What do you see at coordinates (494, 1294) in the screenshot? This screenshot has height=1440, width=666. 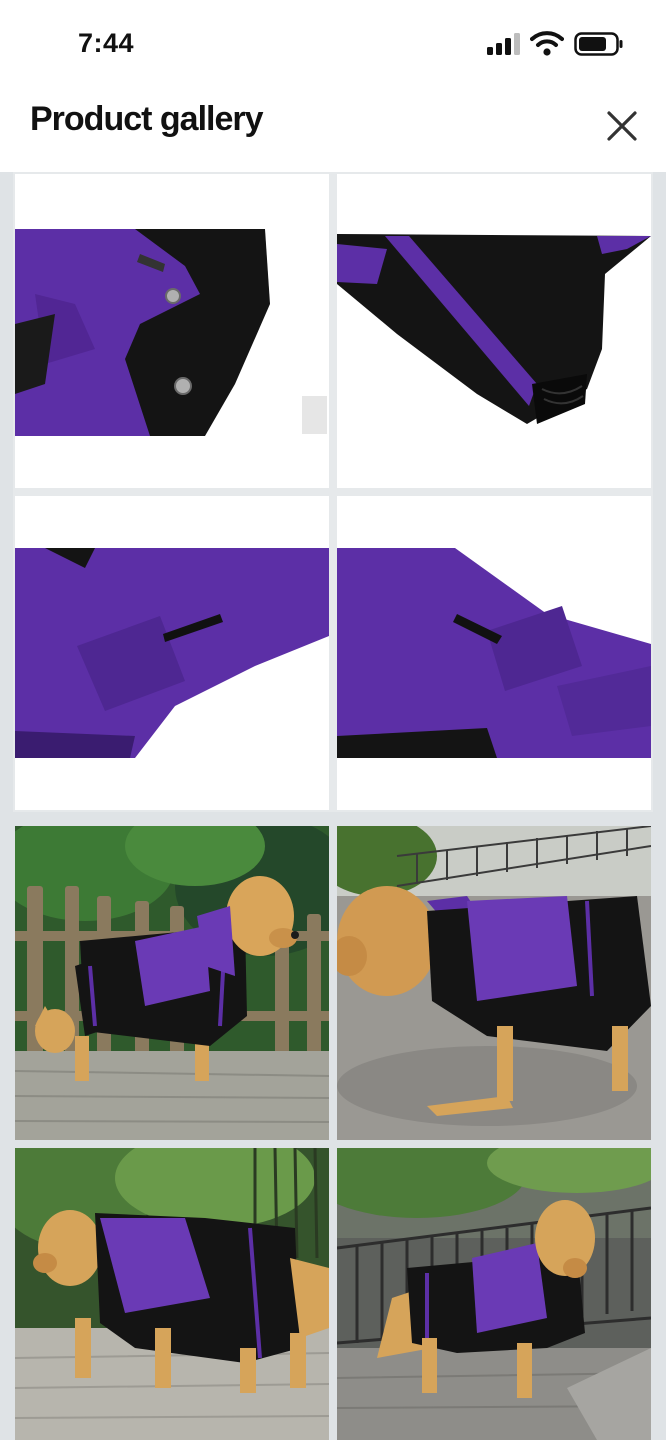 I see `gallery-image-dog-iron-fence` at bounding box center [494, 1294].